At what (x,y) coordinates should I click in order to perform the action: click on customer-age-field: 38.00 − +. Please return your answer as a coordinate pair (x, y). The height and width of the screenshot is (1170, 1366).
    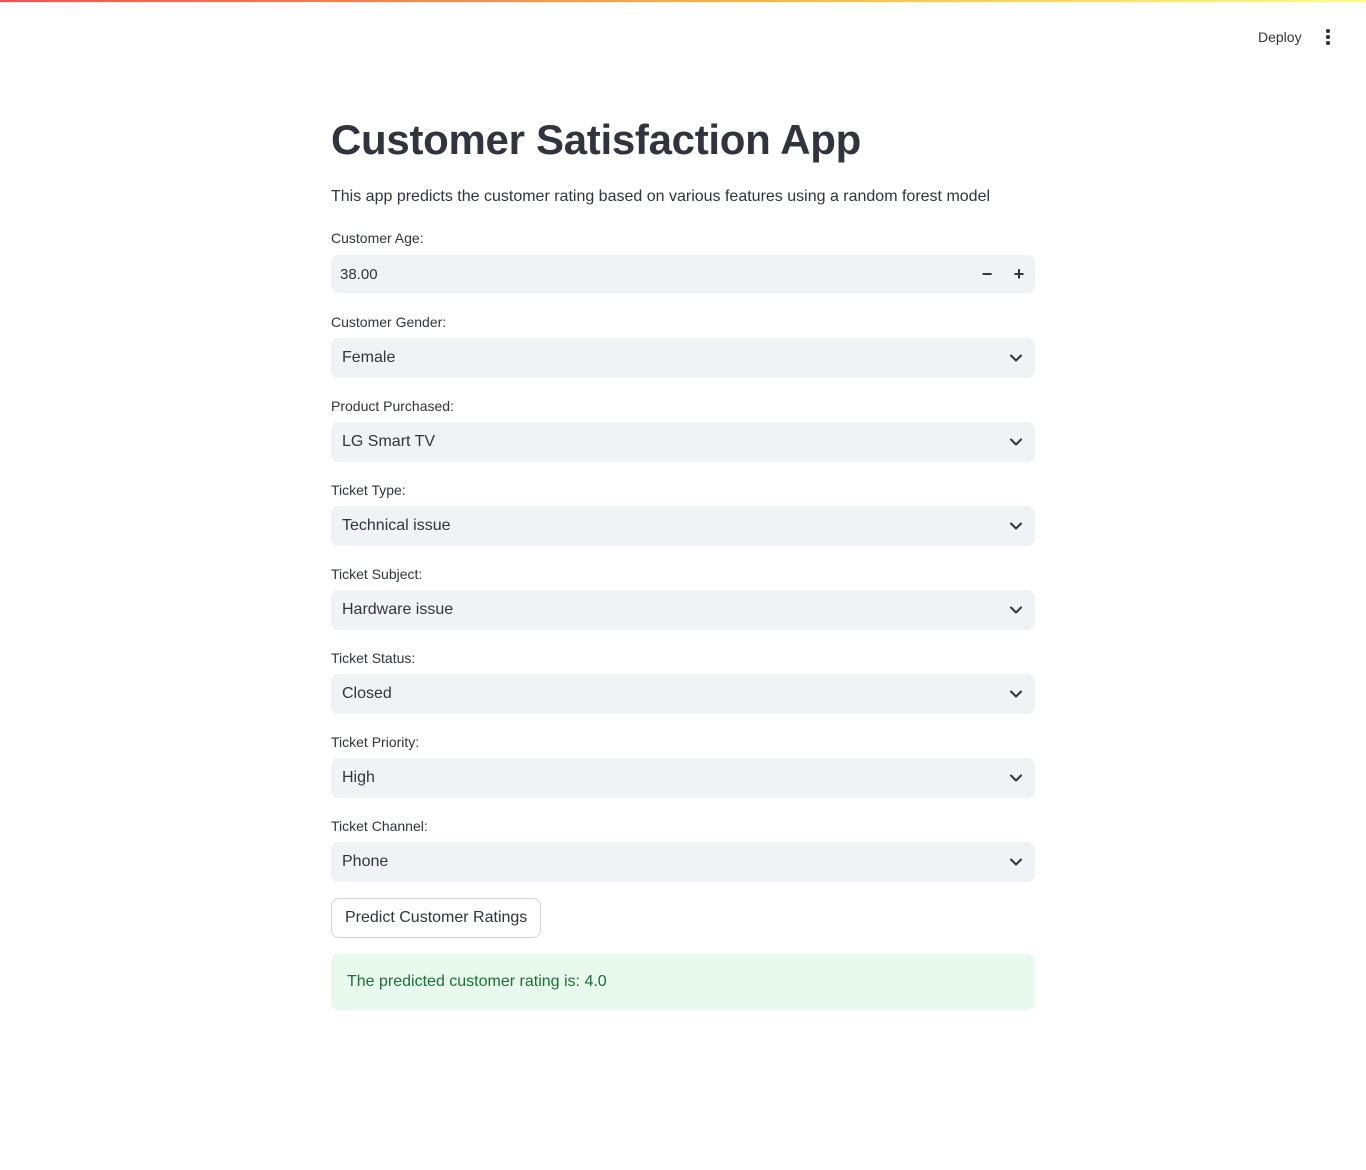
    Looking at the image, I should click on (683, 274).